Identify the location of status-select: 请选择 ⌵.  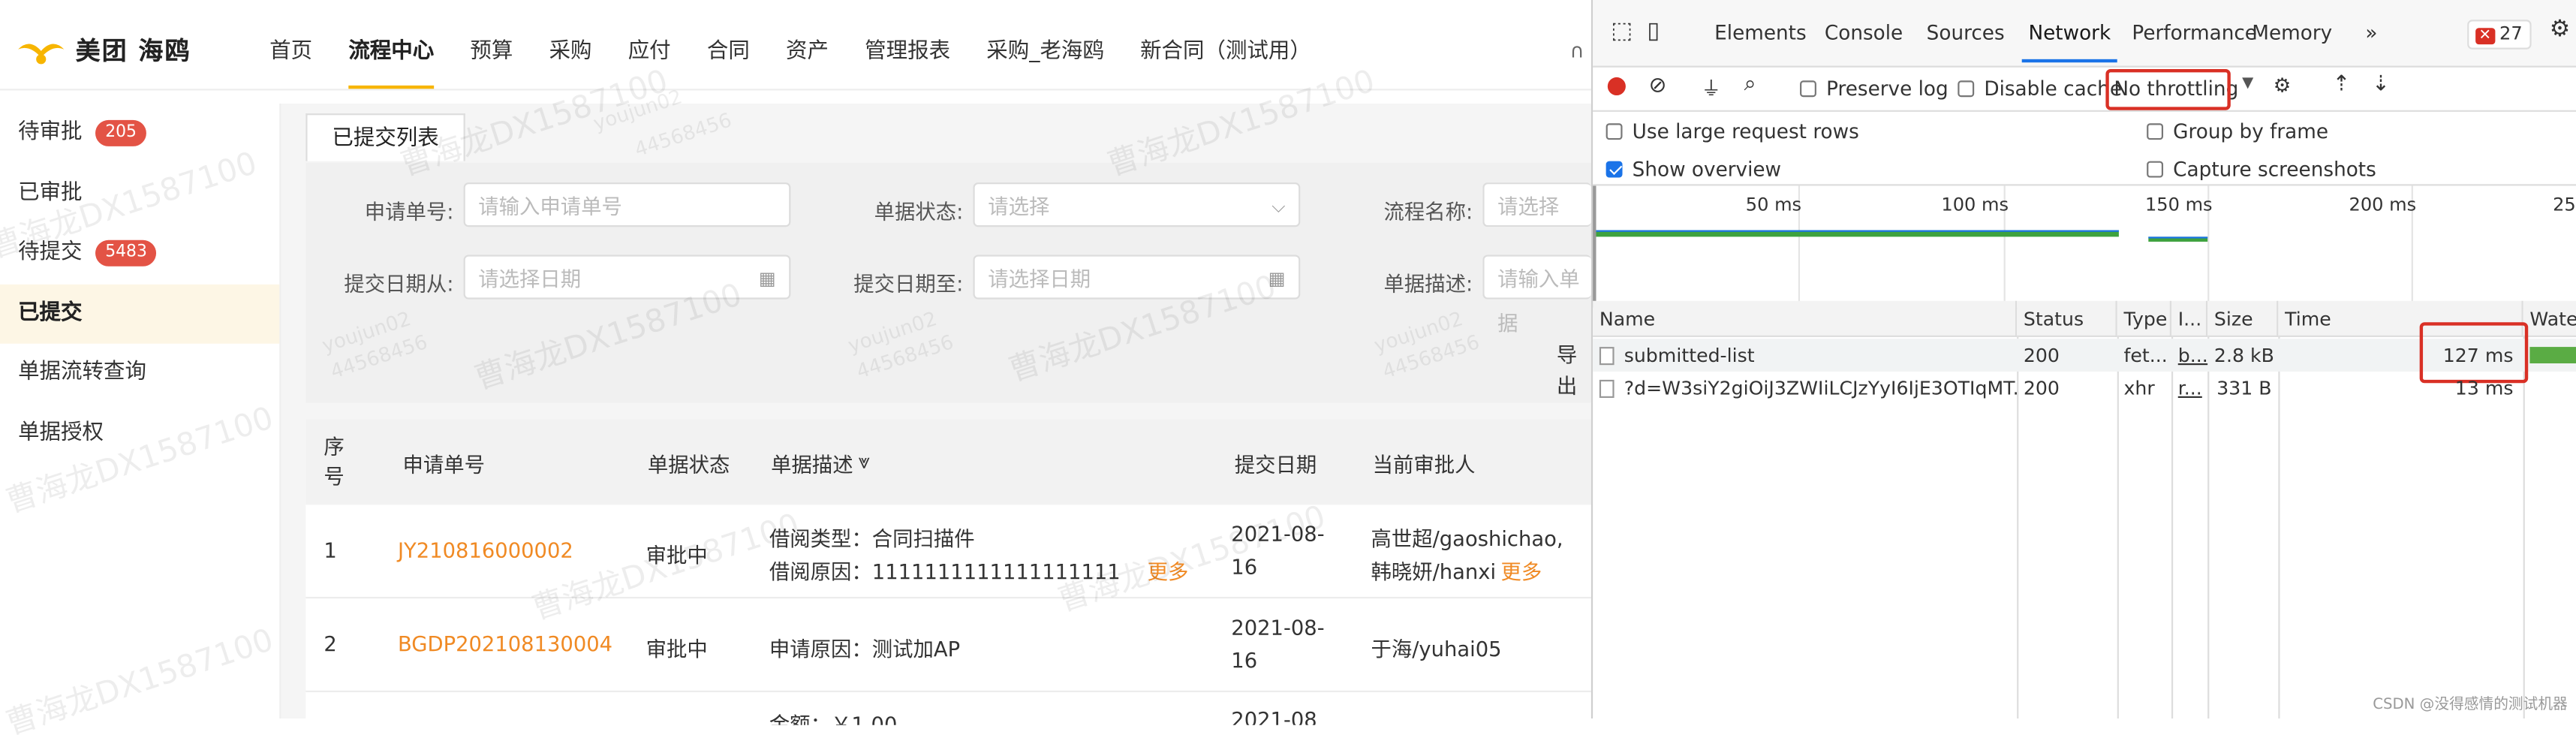
(1137, 204).